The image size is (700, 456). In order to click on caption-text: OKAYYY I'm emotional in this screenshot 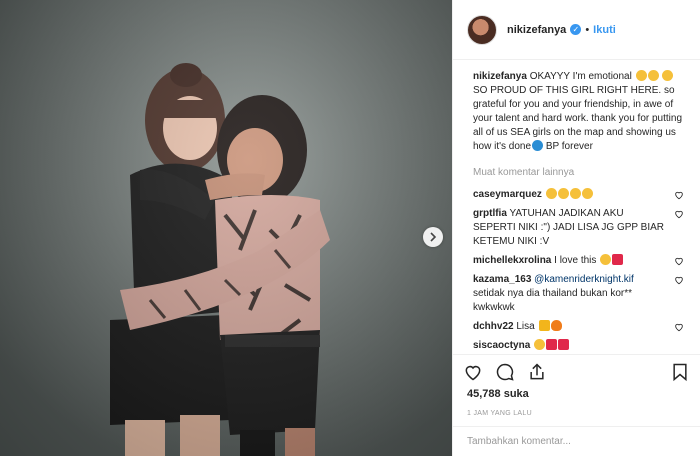, I will do `click(580, 76)`.